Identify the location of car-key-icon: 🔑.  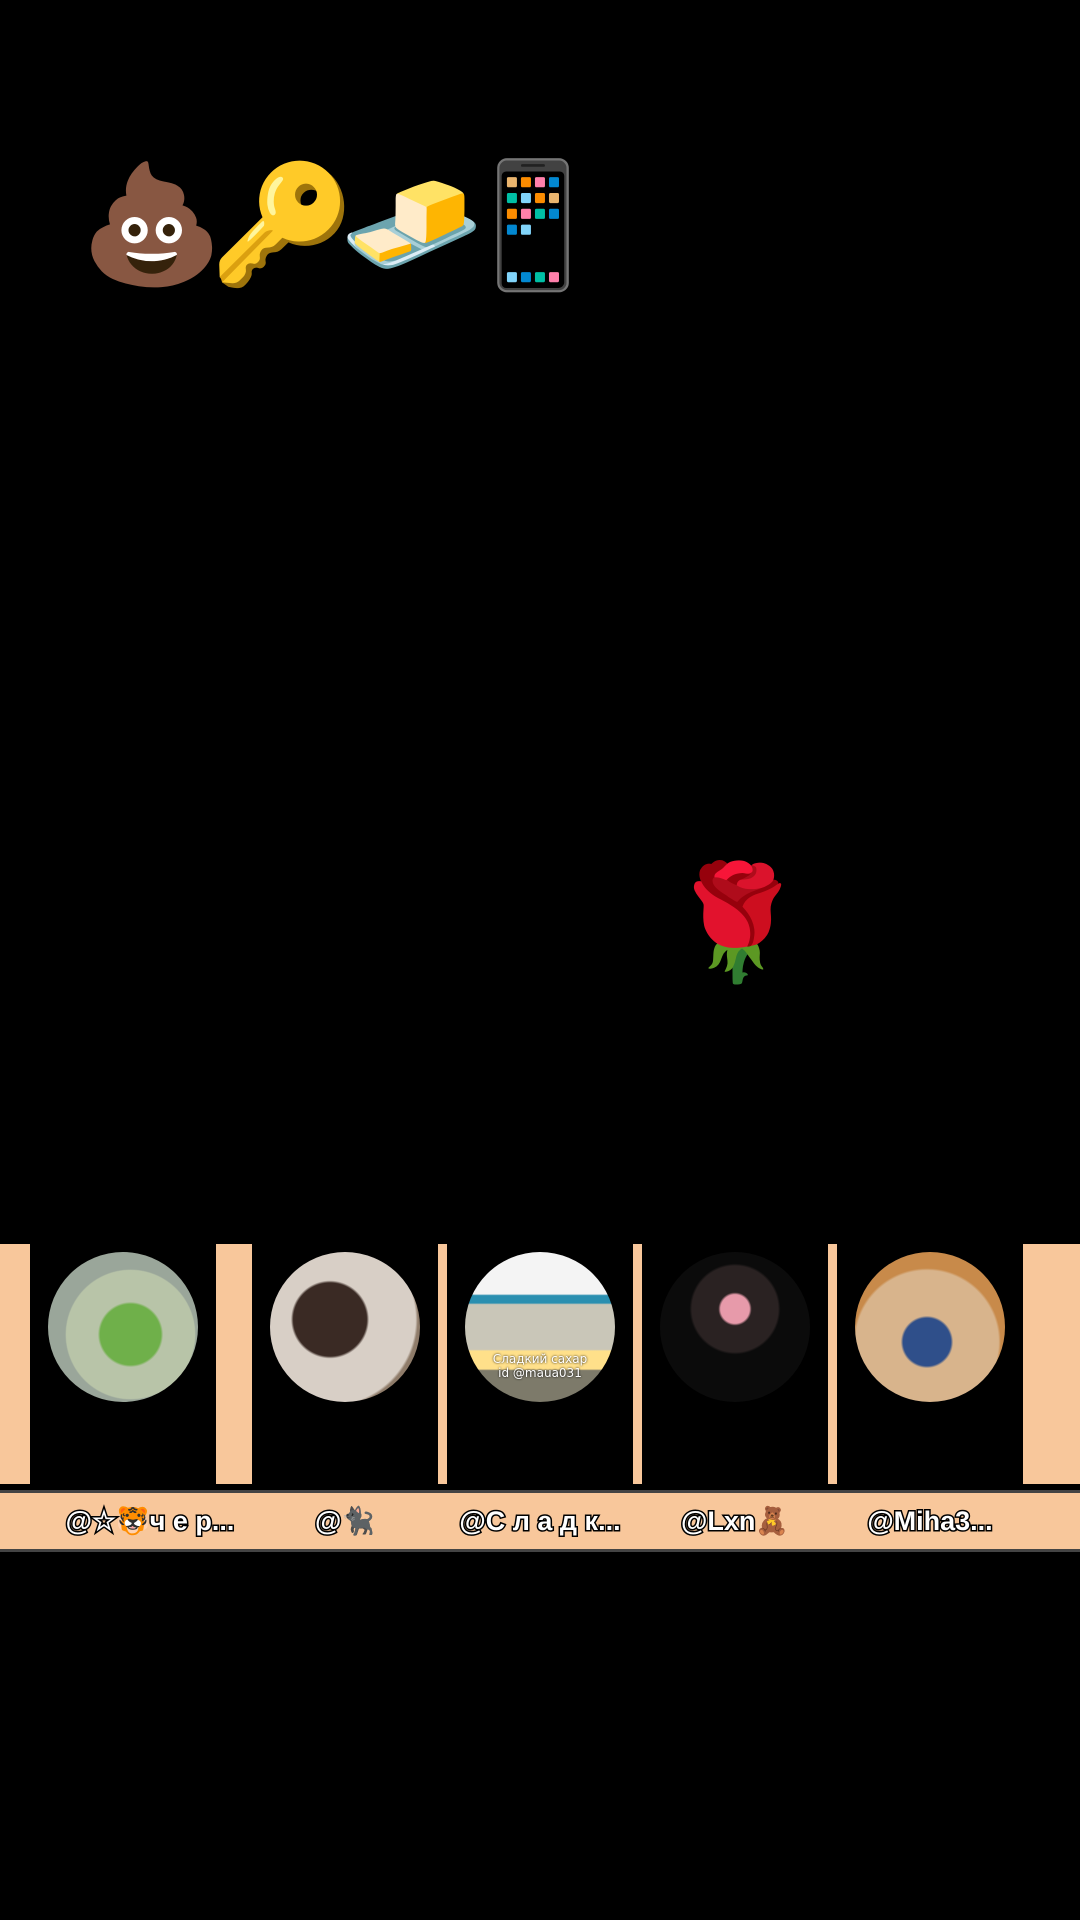
(282, 224).